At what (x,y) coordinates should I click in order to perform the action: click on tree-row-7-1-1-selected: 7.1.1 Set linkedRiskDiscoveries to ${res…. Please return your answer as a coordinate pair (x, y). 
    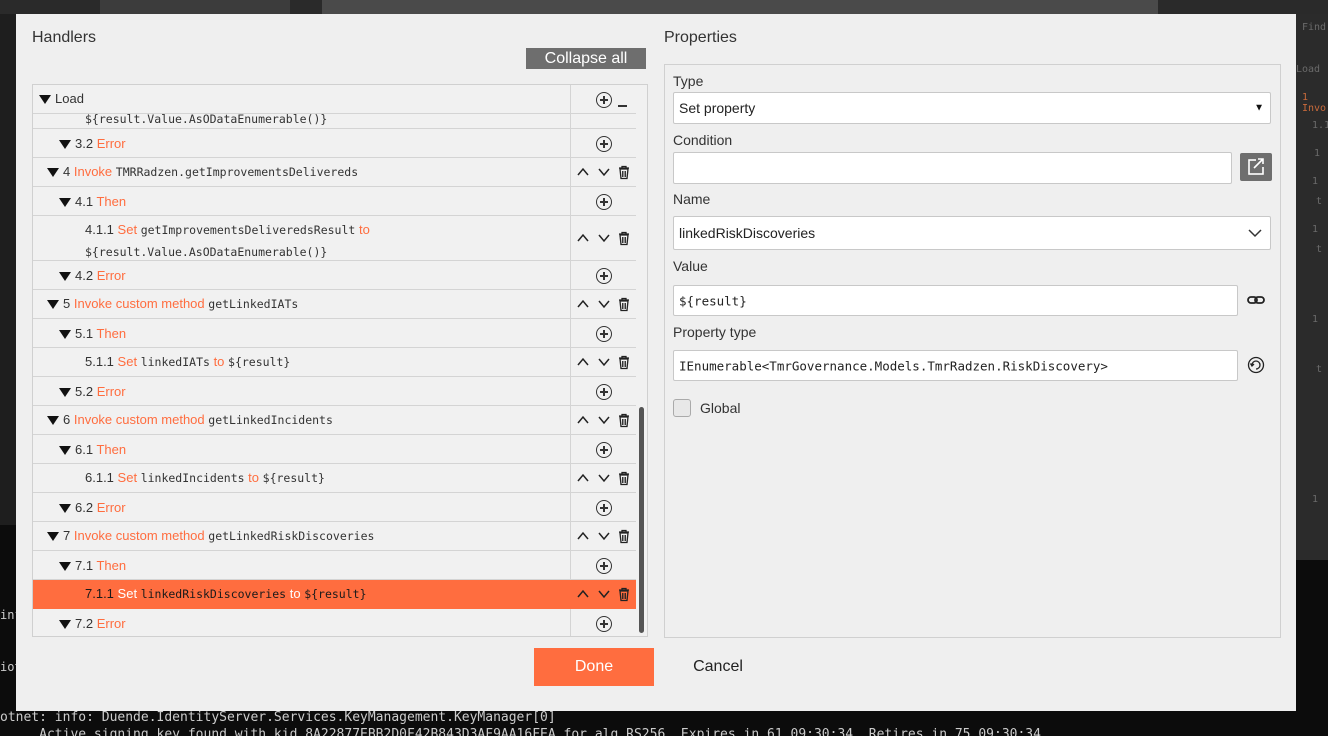
    Looking at the image, I should click on (334, 594).